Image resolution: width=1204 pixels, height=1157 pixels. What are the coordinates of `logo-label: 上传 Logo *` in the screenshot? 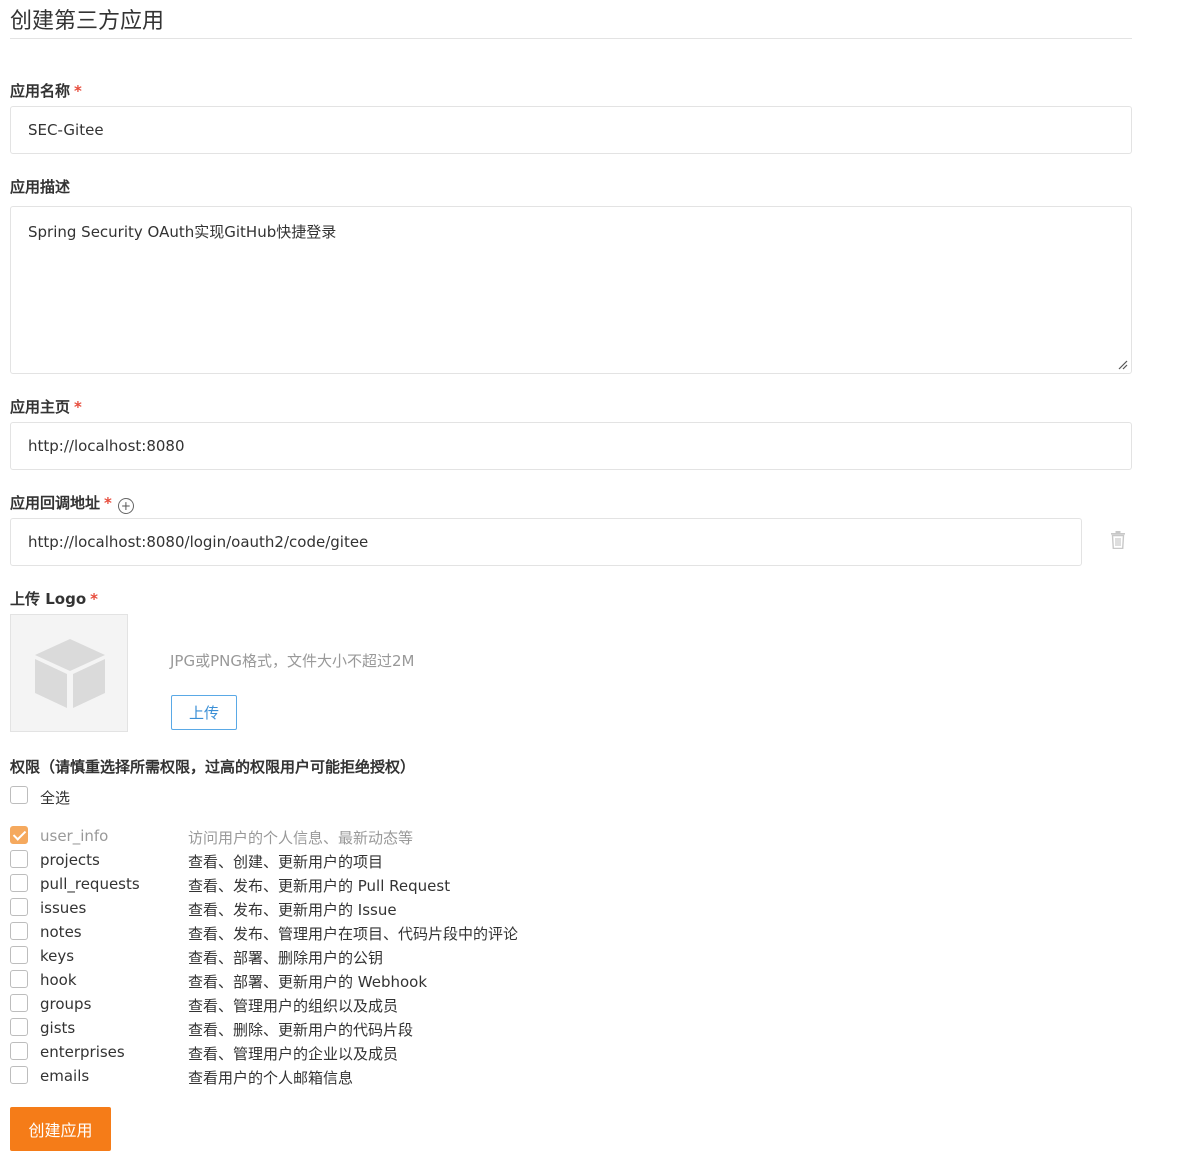 It's located at (54, 598).